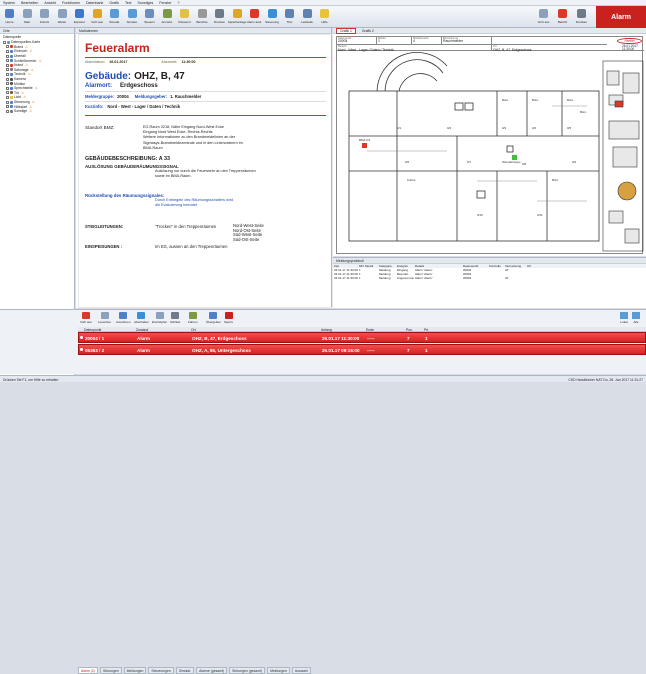  Describe the element at coordinates (536, 266) in the screenshot. I see `message-col-header: Ort` at that location.